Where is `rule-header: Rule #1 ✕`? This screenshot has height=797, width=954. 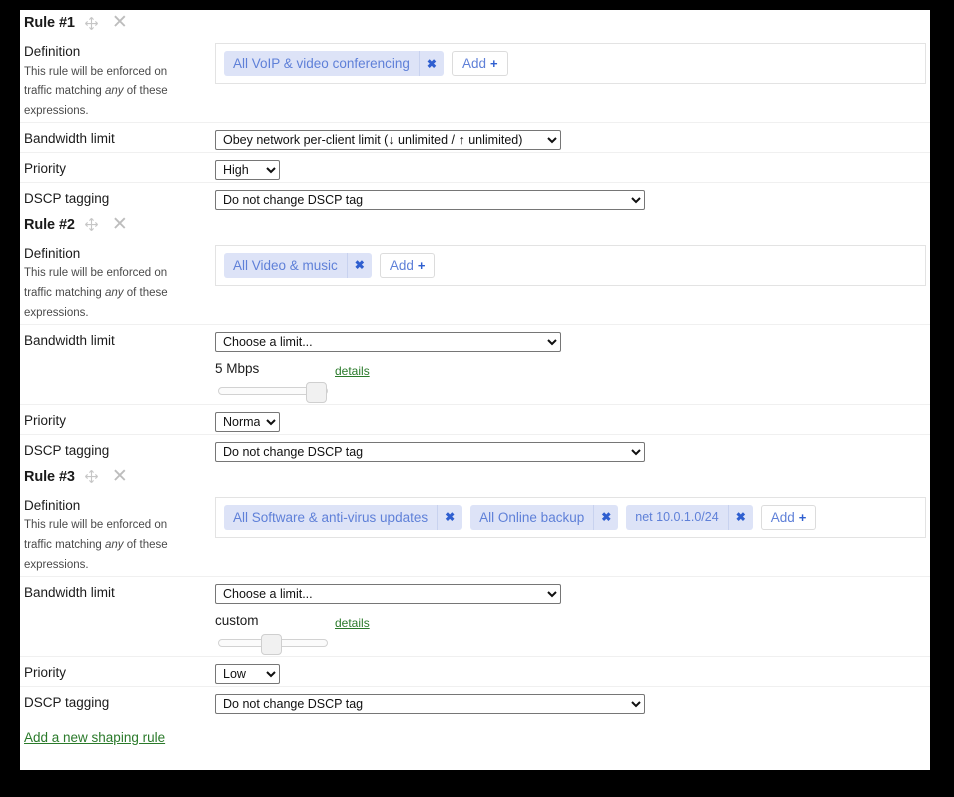 rule-header: Rule #1 ✕ is located at coordinates (475, 23).